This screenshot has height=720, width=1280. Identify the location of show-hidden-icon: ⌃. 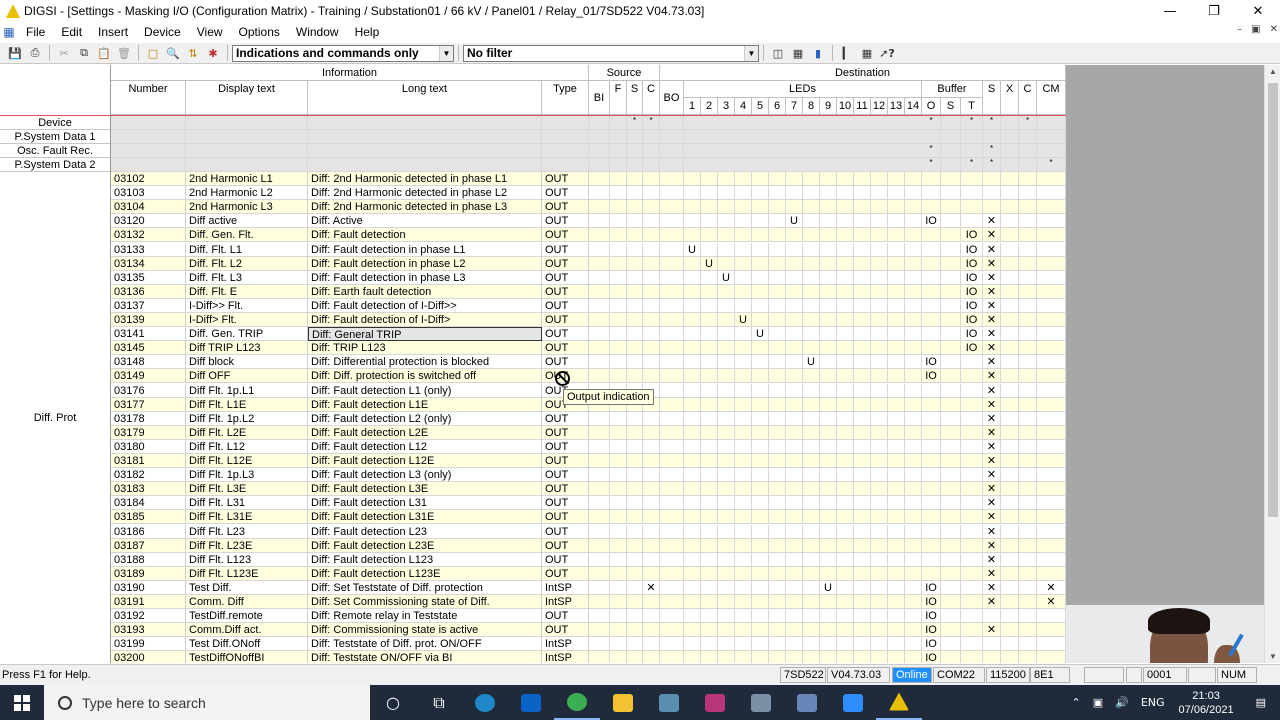
(1076, 702).